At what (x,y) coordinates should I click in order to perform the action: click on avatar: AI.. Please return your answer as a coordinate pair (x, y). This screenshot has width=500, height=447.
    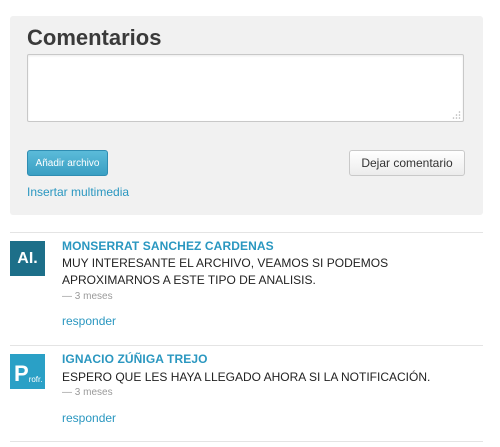
    Looking at the image, I should click on (27, 258).